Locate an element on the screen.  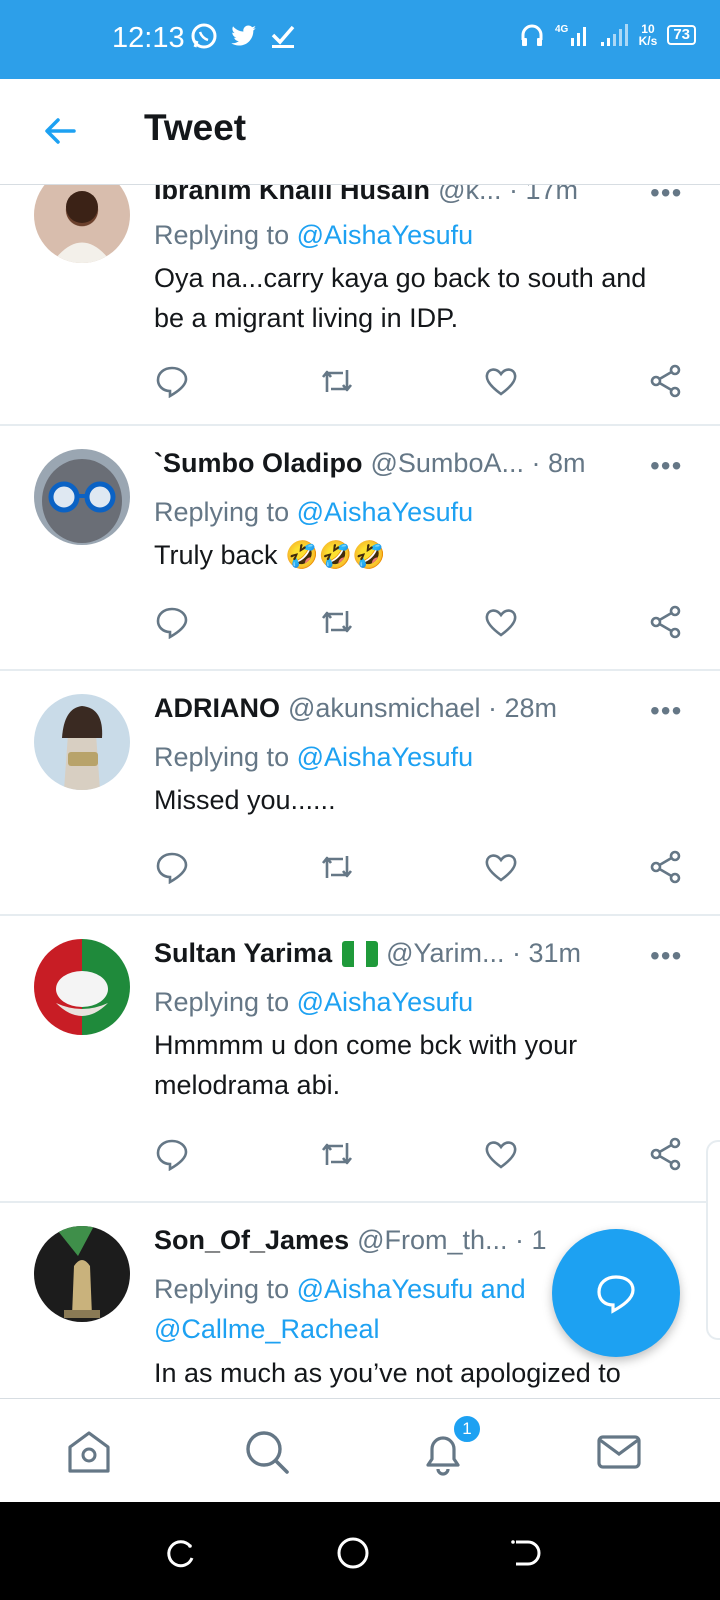
system-nav-bar is located at coordinates (360, 1551).